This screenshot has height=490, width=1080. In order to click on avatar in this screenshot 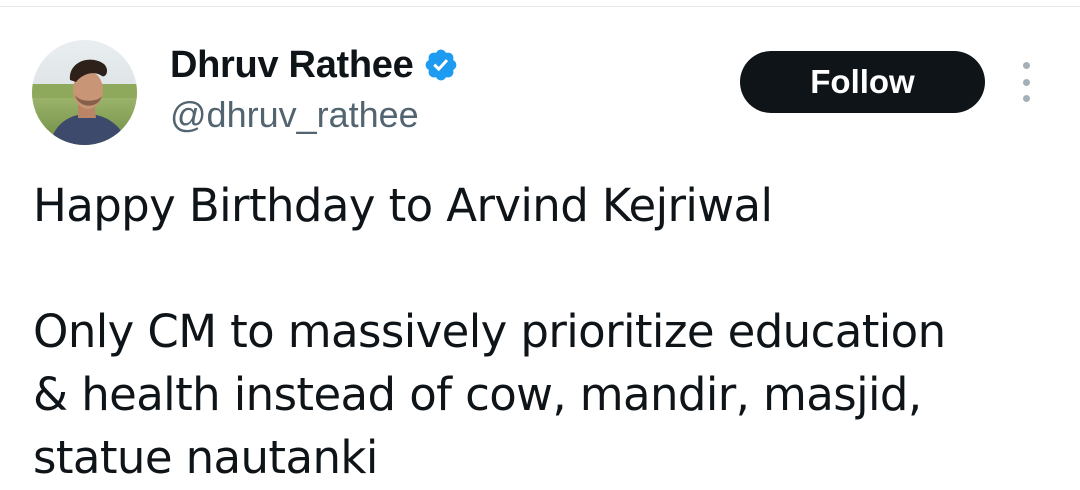, I will do `click(84, 92)`.